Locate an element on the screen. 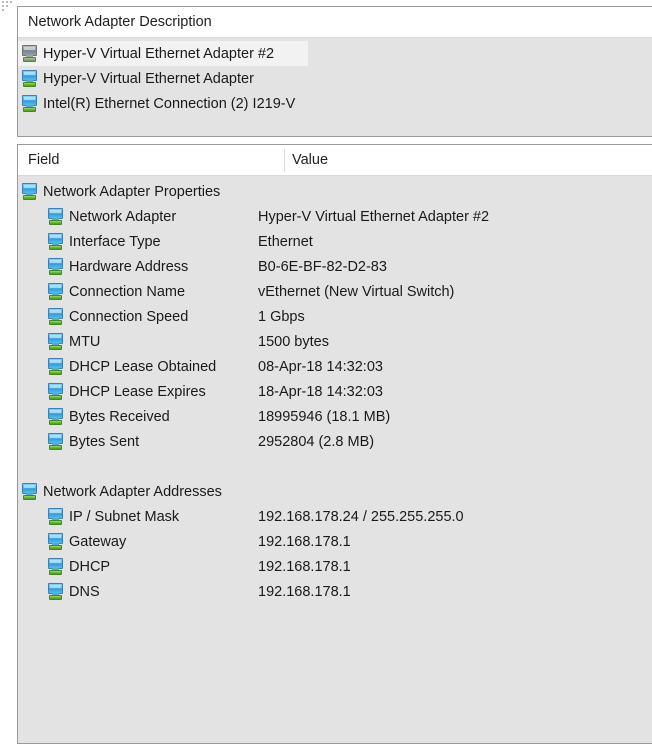 This screenshot has height=750, width=652. details-field-label: Bytes Sent is located at coordinates (104, 441).